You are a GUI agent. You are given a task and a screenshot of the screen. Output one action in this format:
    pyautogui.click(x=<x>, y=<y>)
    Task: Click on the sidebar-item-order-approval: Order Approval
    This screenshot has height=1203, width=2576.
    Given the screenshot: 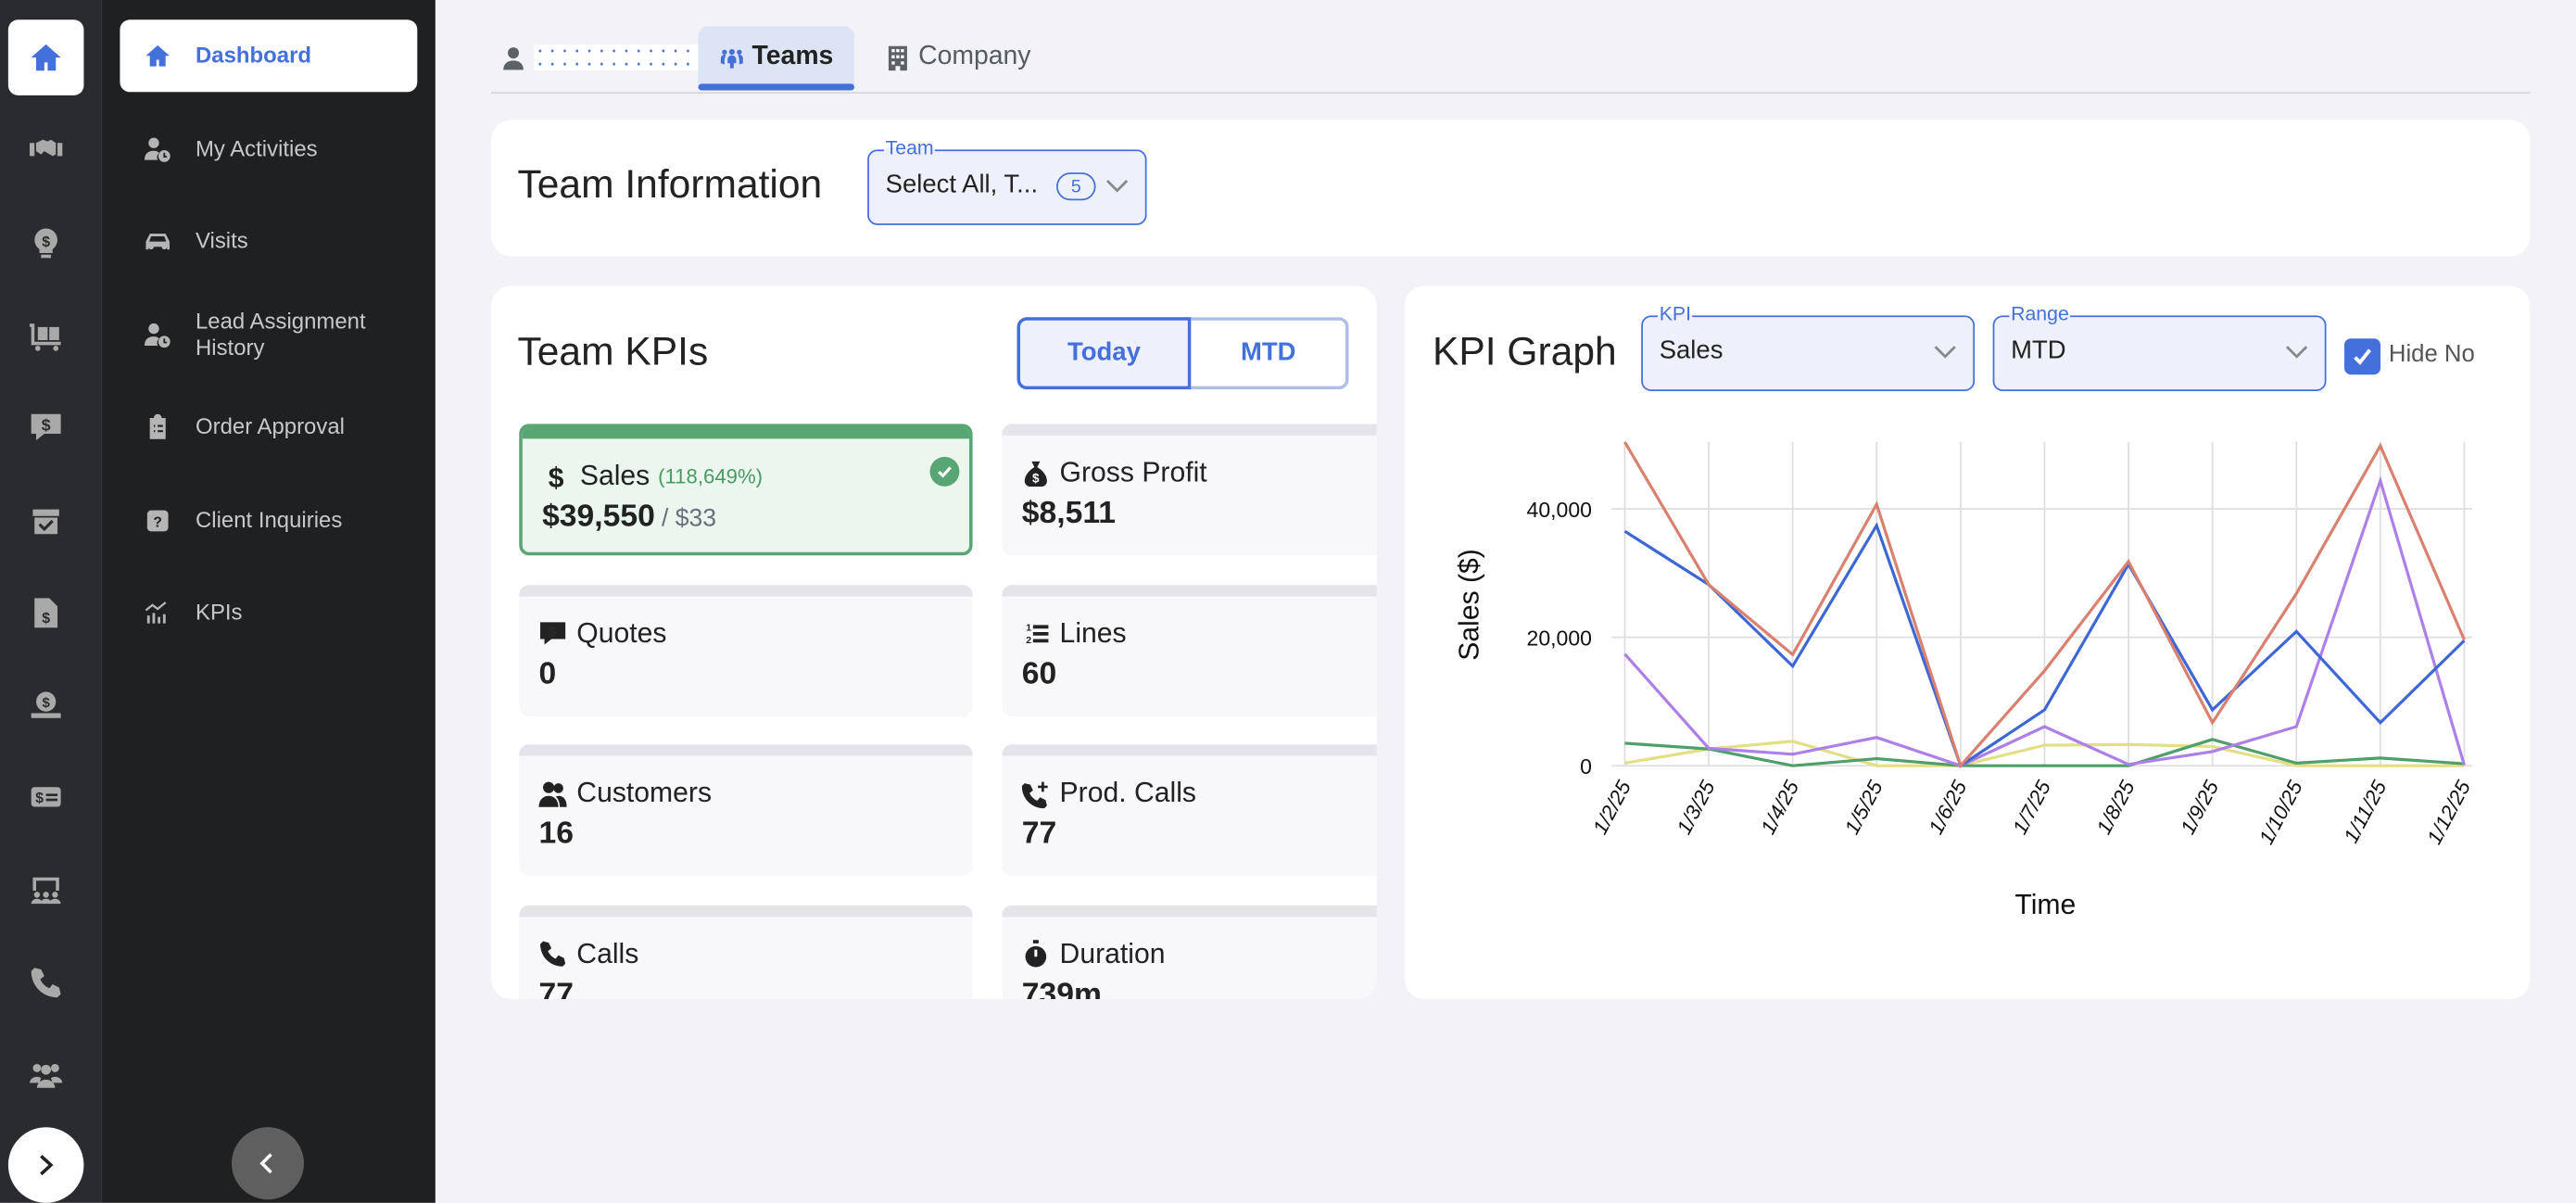 What is the action you would take?
    pyautogui.click(x=268, y=427)
    